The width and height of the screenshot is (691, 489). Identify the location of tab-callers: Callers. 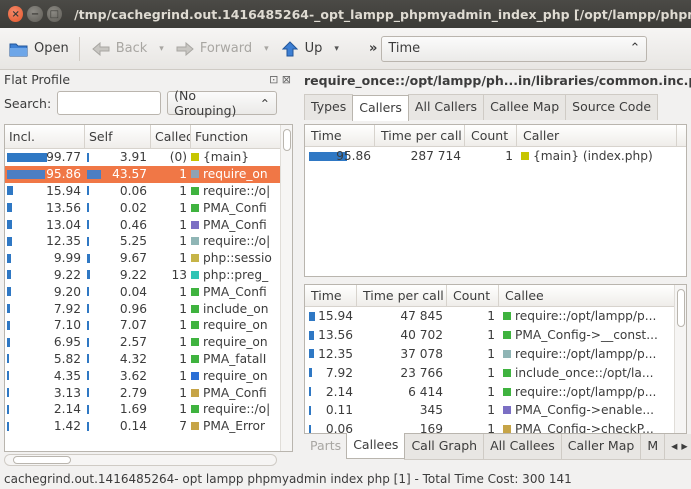
(380, 108).